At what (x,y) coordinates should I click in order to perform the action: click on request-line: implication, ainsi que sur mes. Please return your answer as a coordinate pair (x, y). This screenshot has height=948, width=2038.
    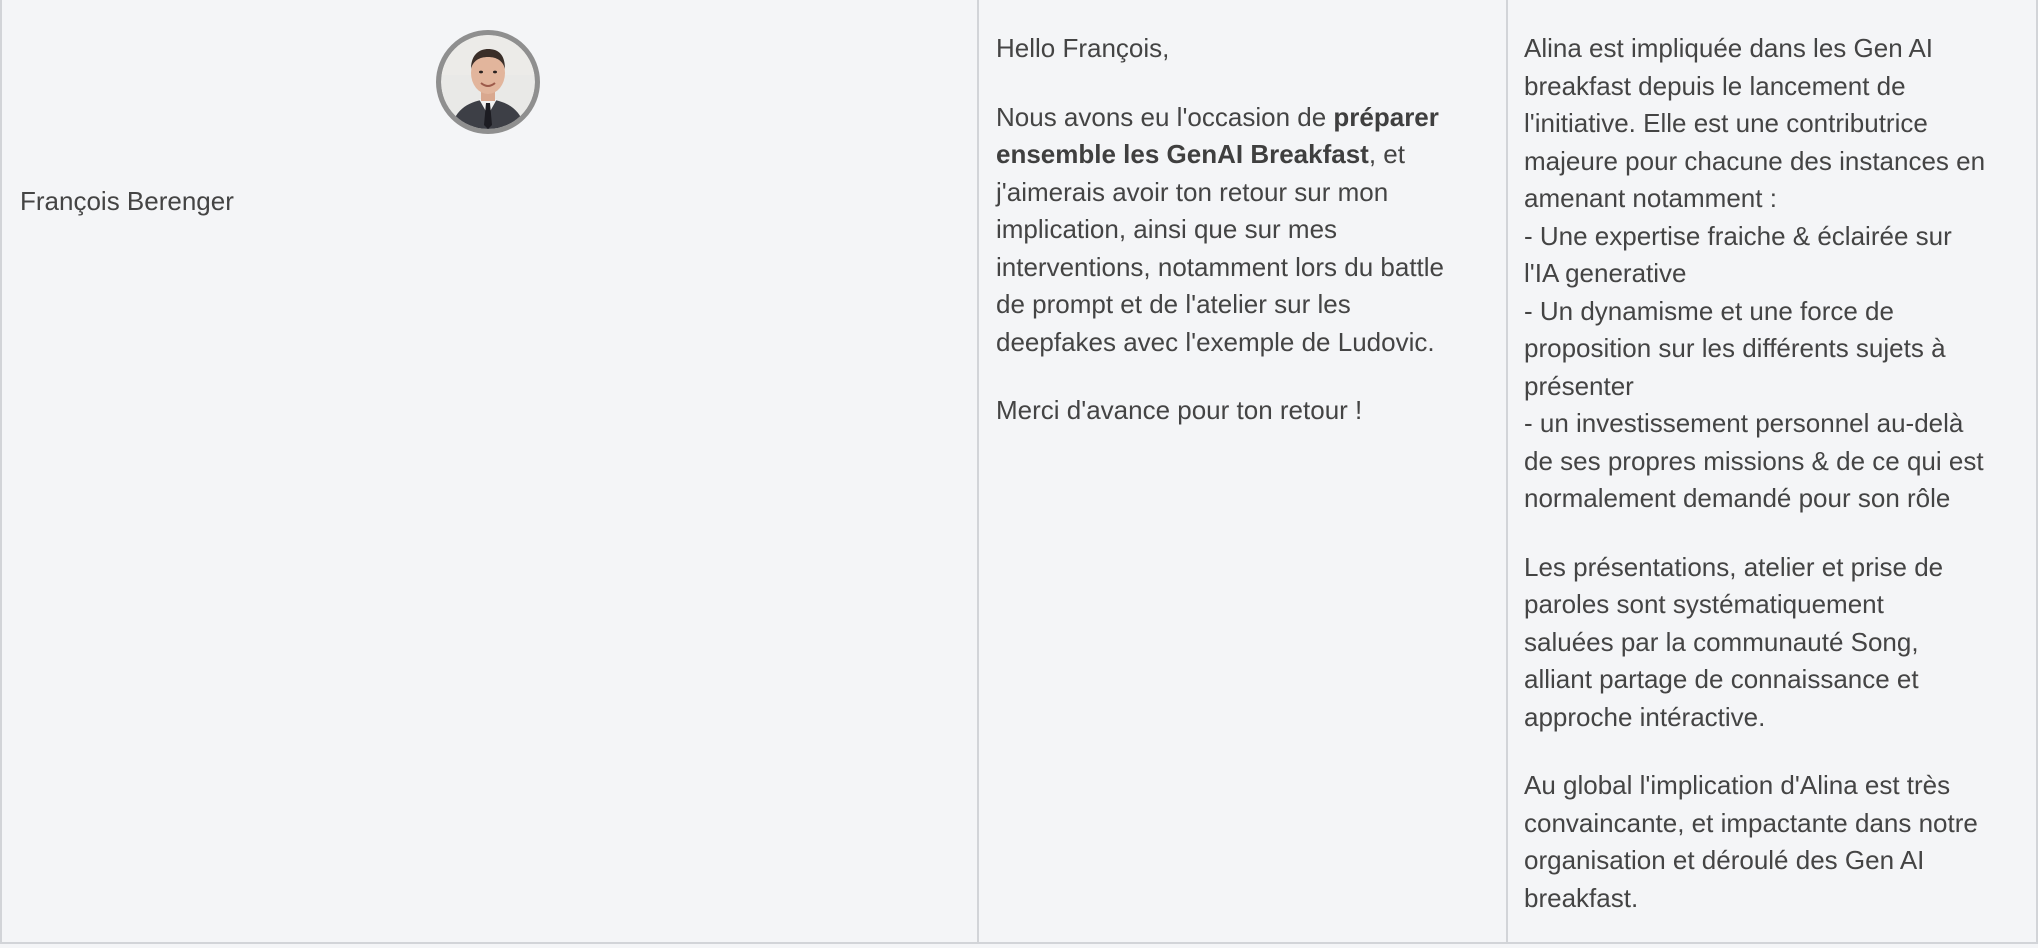
    Looking at the image, I should click on (1167, 229).